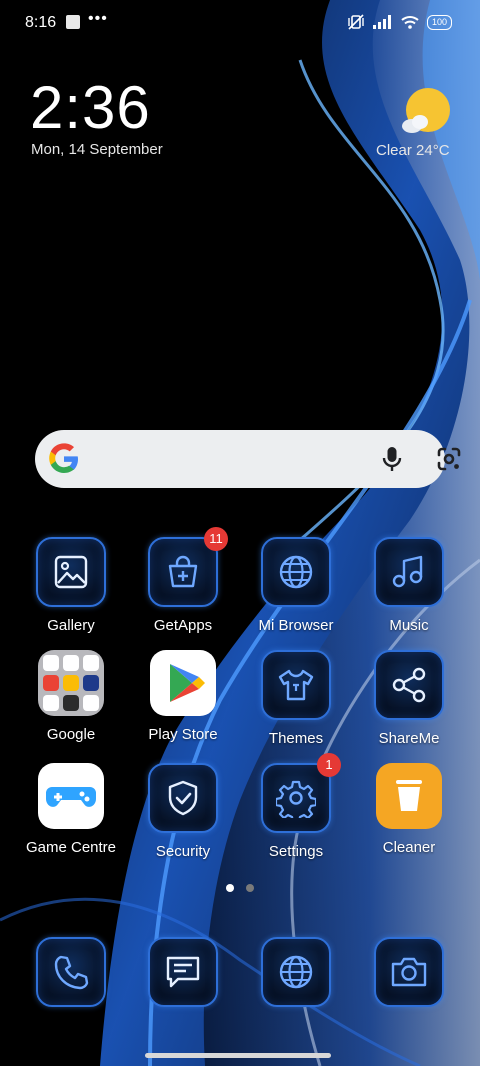 This screenshot has width=480, height=1066. I want to click on browser-icon, so click(296, 972).